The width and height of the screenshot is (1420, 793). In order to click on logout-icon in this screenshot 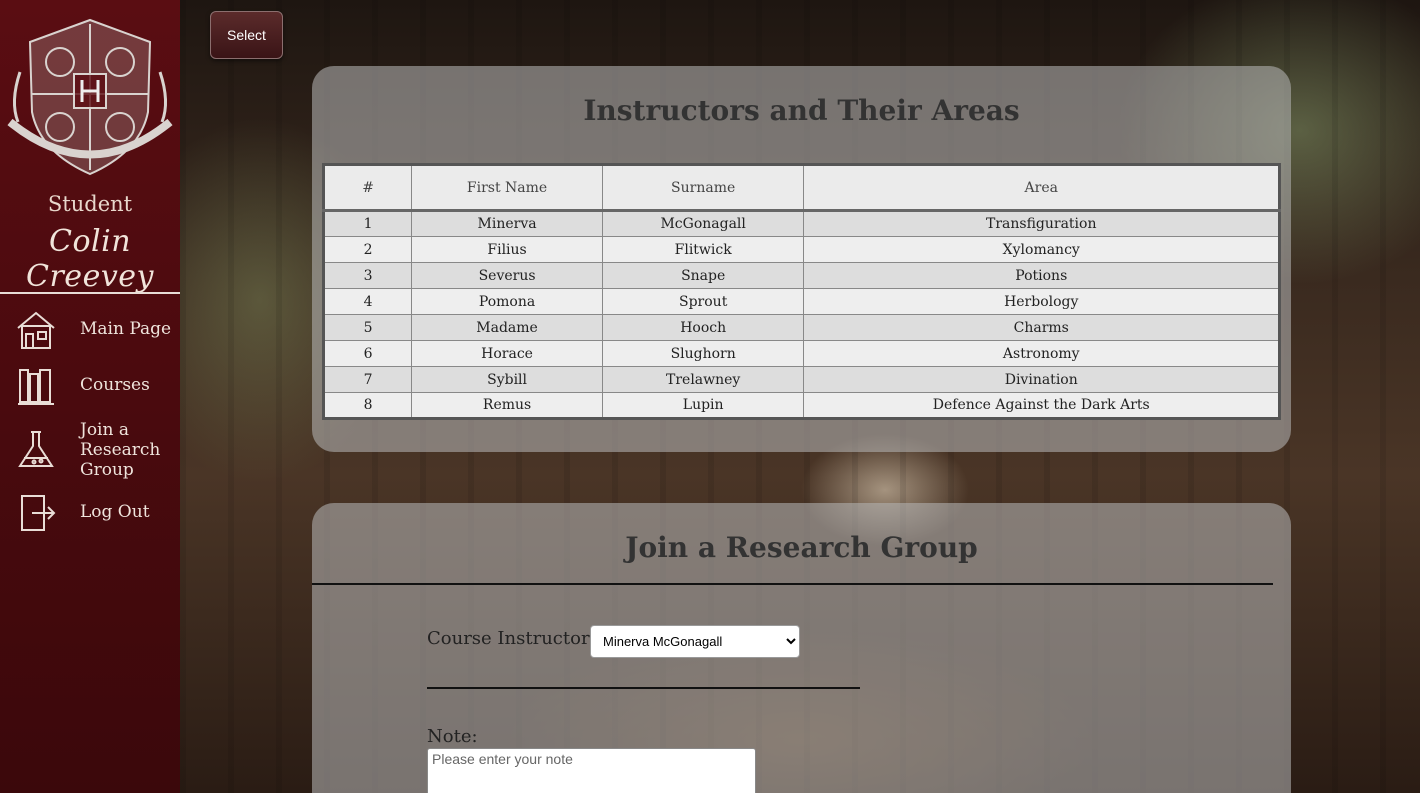, I will do `click(38, 513)`.